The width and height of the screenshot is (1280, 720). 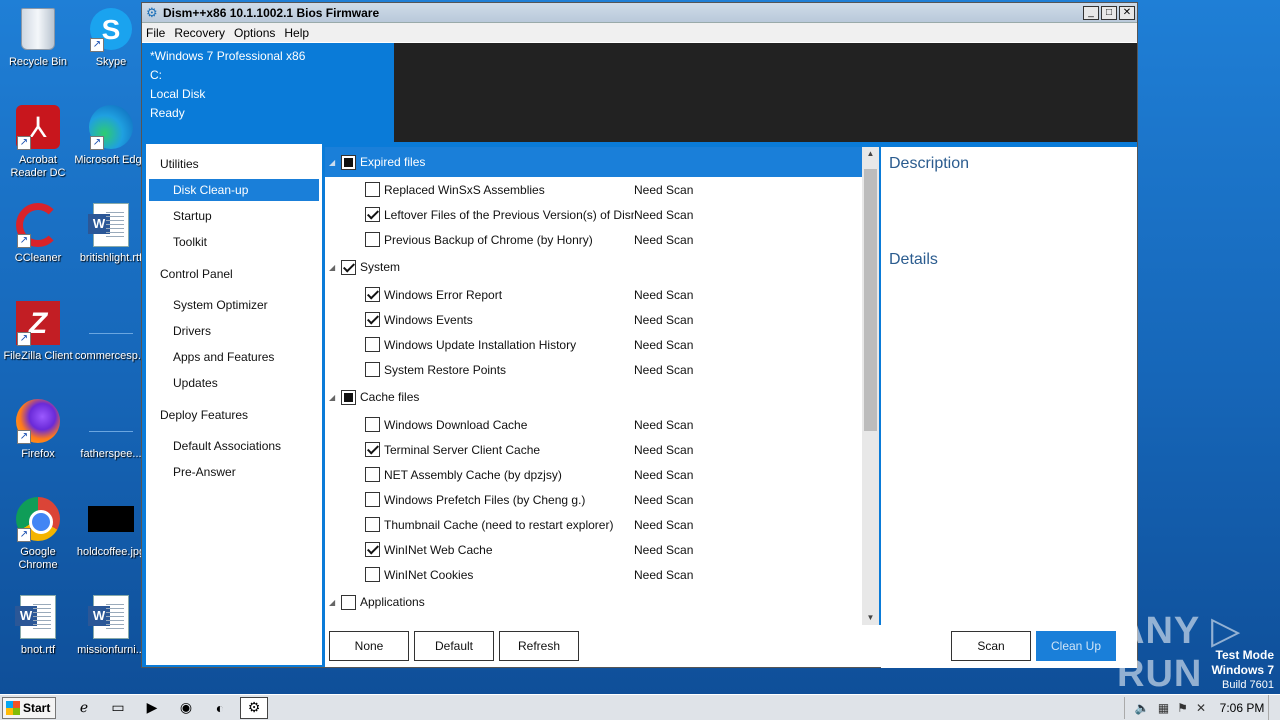 What do you see at coordinates (602, 189) in the screenshot?
I see `list-item: Replaced WinSxS Assemblies Need Scan` at bounding box center [602, 189].